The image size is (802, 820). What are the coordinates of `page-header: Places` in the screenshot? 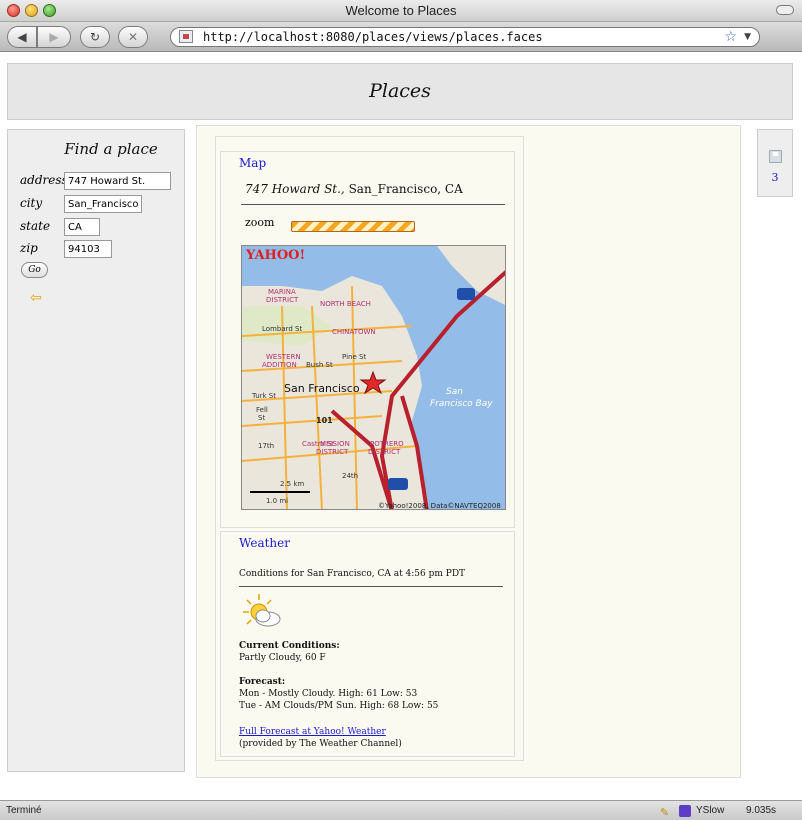 It's located at (400, 91).